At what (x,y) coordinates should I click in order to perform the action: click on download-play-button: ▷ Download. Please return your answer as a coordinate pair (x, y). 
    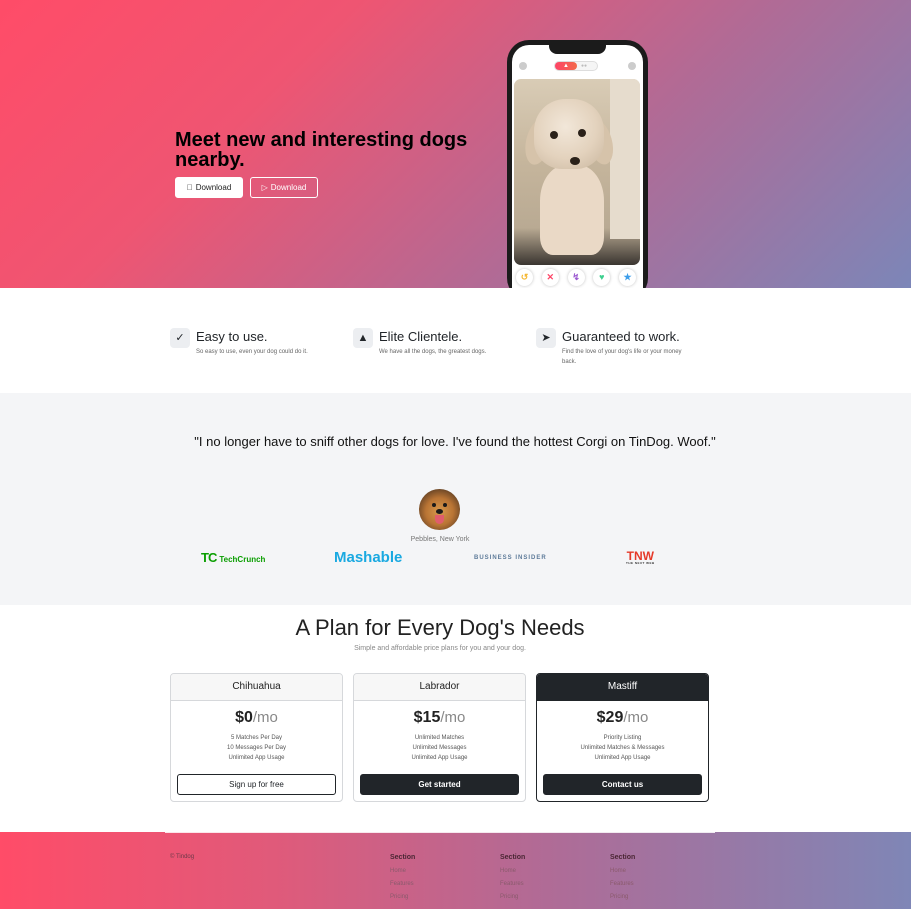
    Looking at the image, I should click on (284, 187).